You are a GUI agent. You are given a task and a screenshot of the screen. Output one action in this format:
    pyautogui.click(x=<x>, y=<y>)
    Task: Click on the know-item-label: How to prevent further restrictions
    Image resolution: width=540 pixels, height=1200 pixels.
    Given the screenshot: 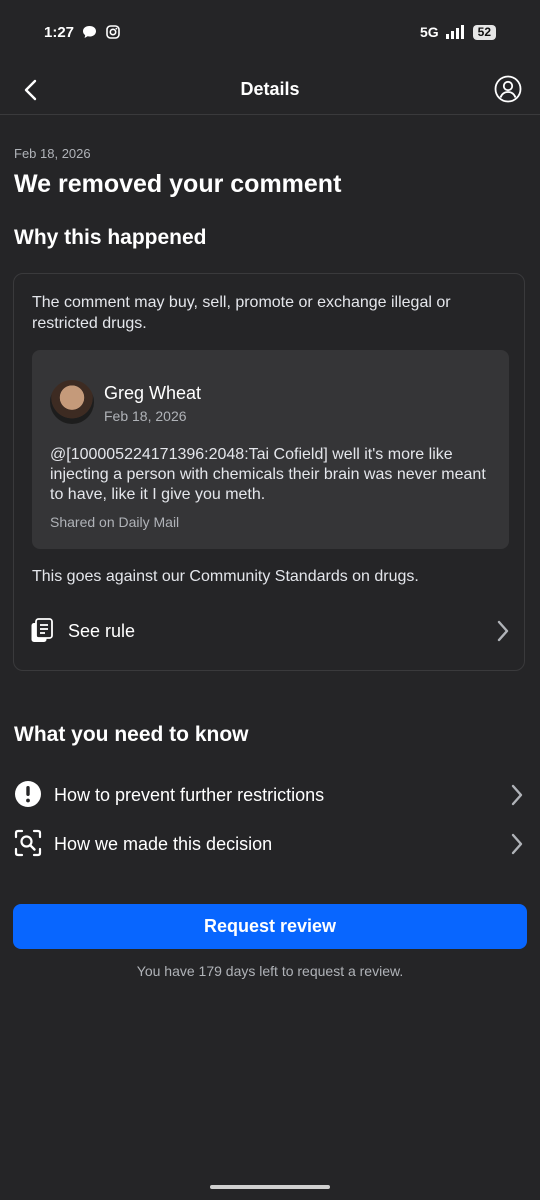 What is the action you would take?
    pyautogui.click(x=189, y=795)
    